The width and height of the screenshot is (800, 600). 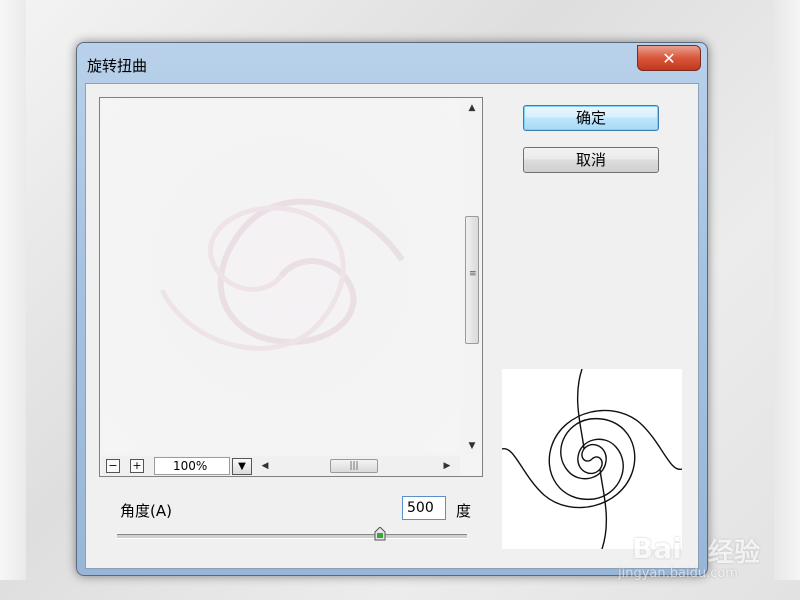 What do you see at coordinates (242, 466) in the screenshot?
I see `zoom-dropdown-icon: ▼` at bounding box center [242, 466].